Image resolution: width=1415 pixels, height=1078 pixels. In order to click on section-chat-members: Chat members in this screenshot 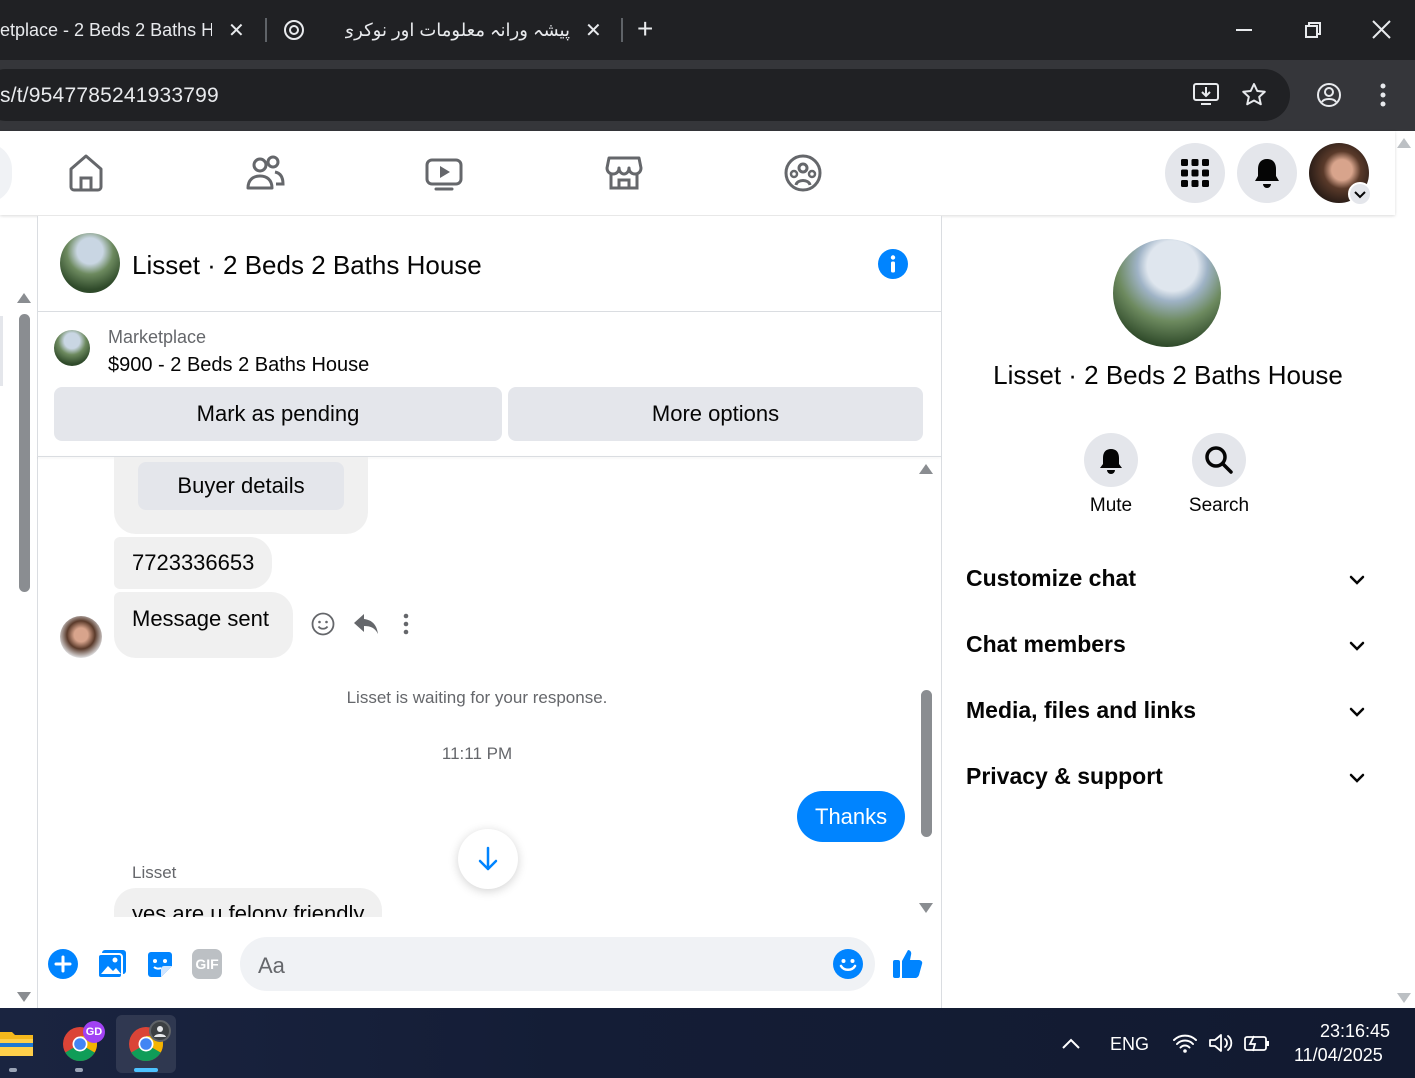, I will do `click(1046, 644)`.